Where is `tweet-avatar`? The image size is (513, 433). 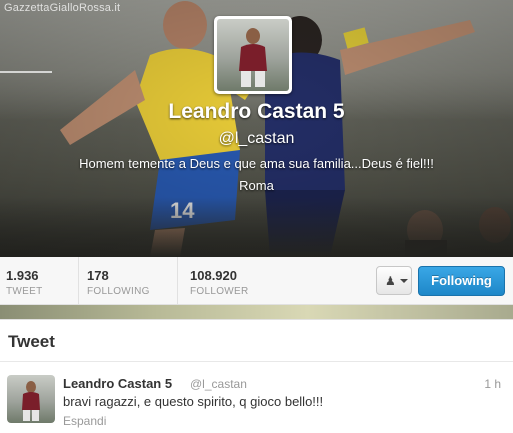
tweet-avatar is located at coordinates (31, 399).